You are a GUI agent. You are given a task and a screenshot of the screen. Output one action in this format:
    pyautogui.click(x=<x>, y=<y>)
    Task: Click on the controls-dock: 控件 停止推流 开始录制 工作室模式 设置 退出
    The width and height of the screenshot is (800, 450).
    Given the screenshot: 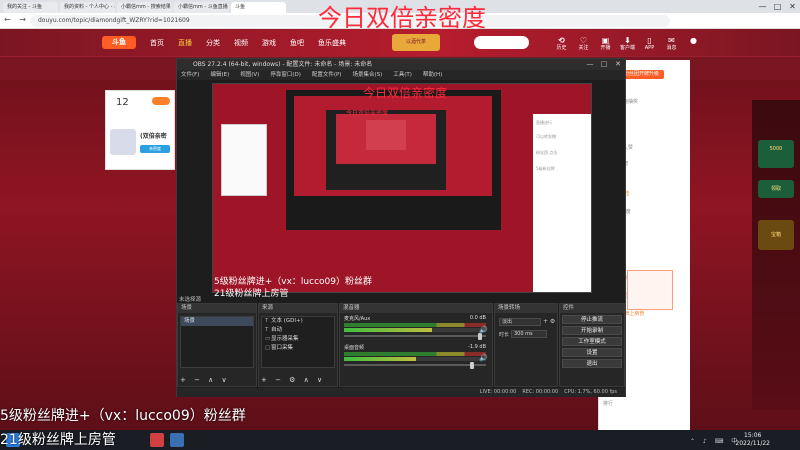 What is the action you would take?
    pyautogui.click(x=592, y=345)
    